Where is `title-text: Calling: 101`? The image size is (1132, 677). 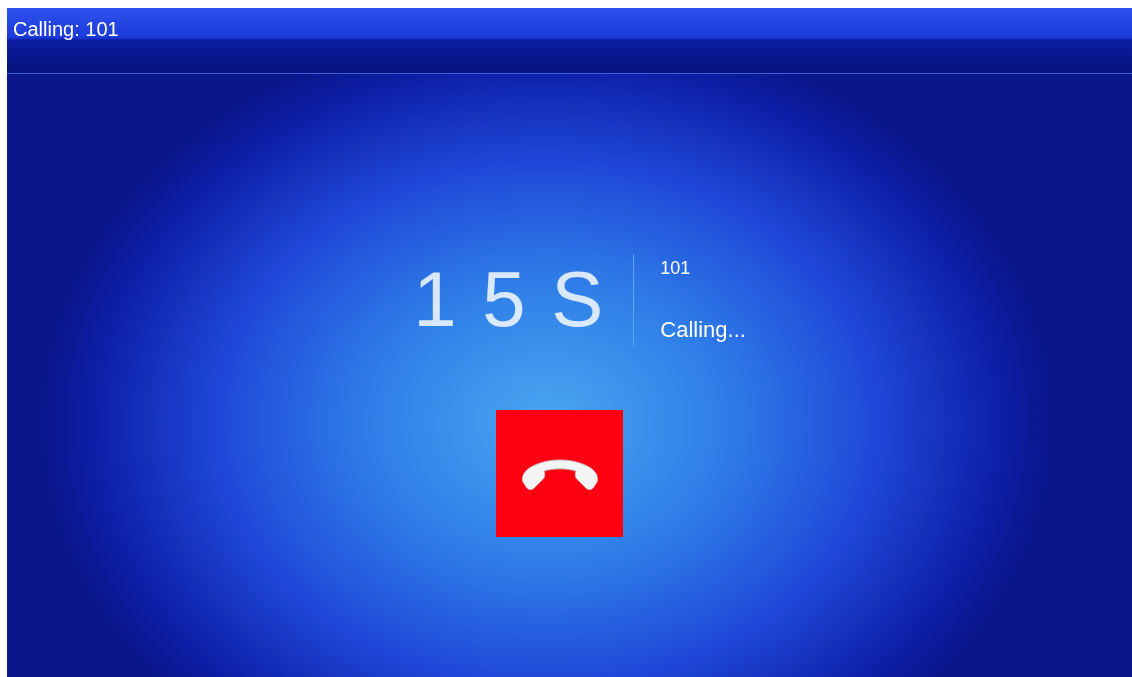 title-text: Calling: 101 is located at coordinates (66, 29).